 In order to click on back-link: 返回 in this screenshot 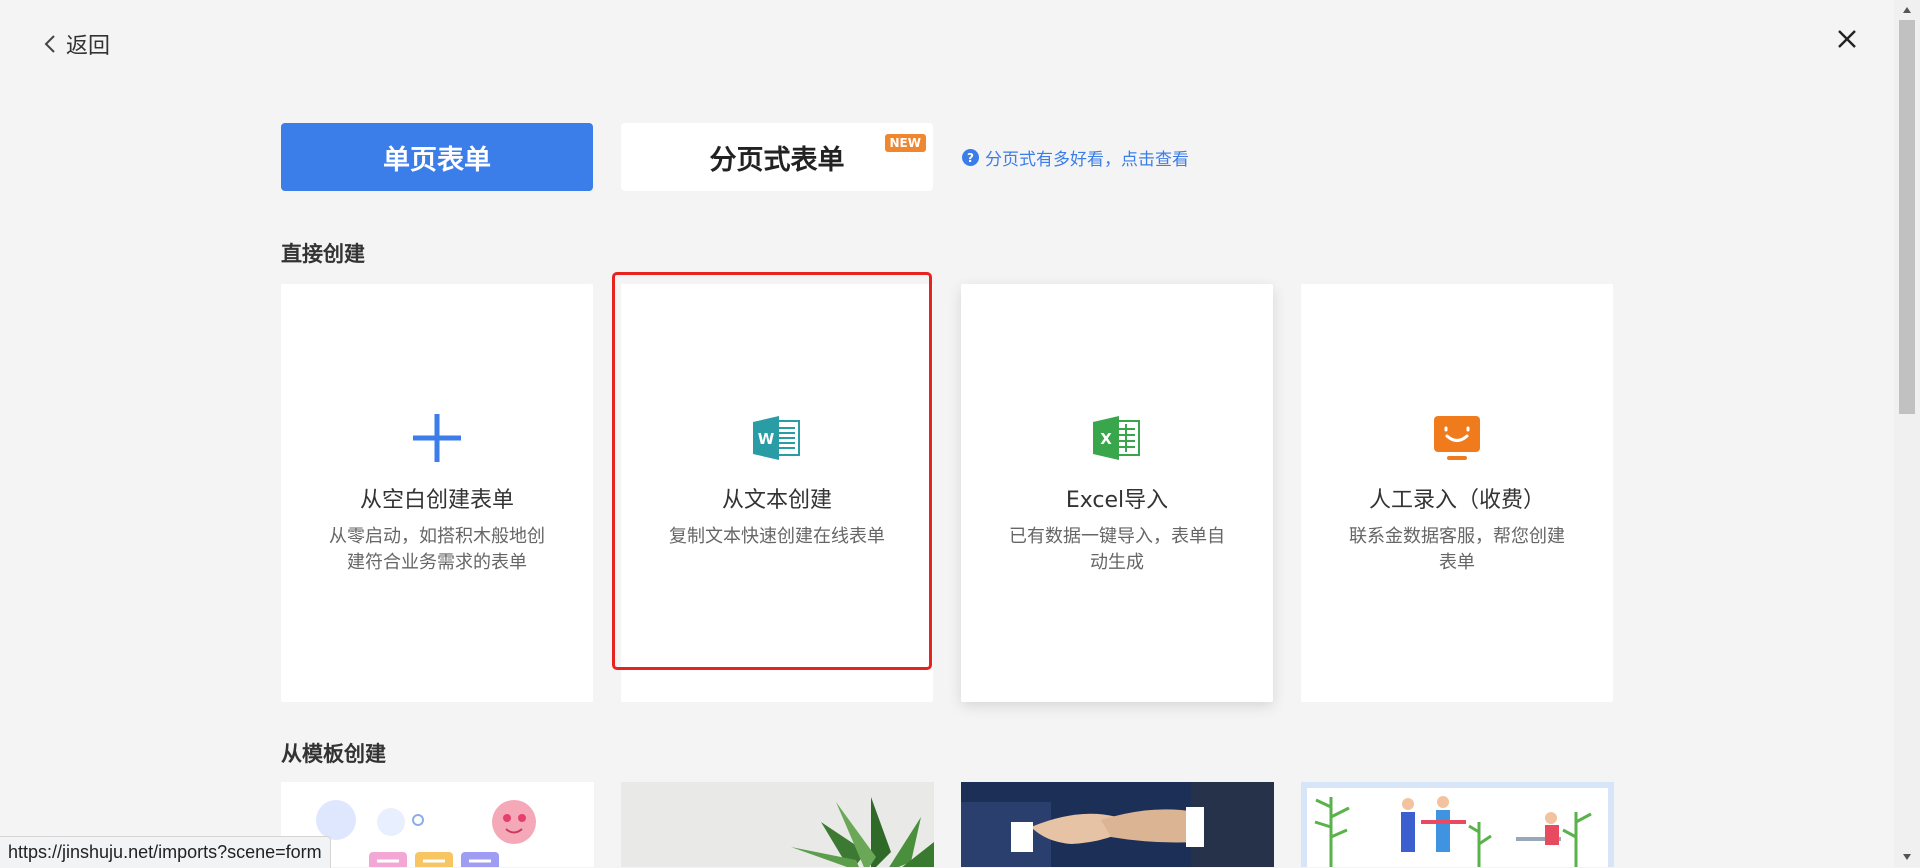, I will do `click(75, 44)`.